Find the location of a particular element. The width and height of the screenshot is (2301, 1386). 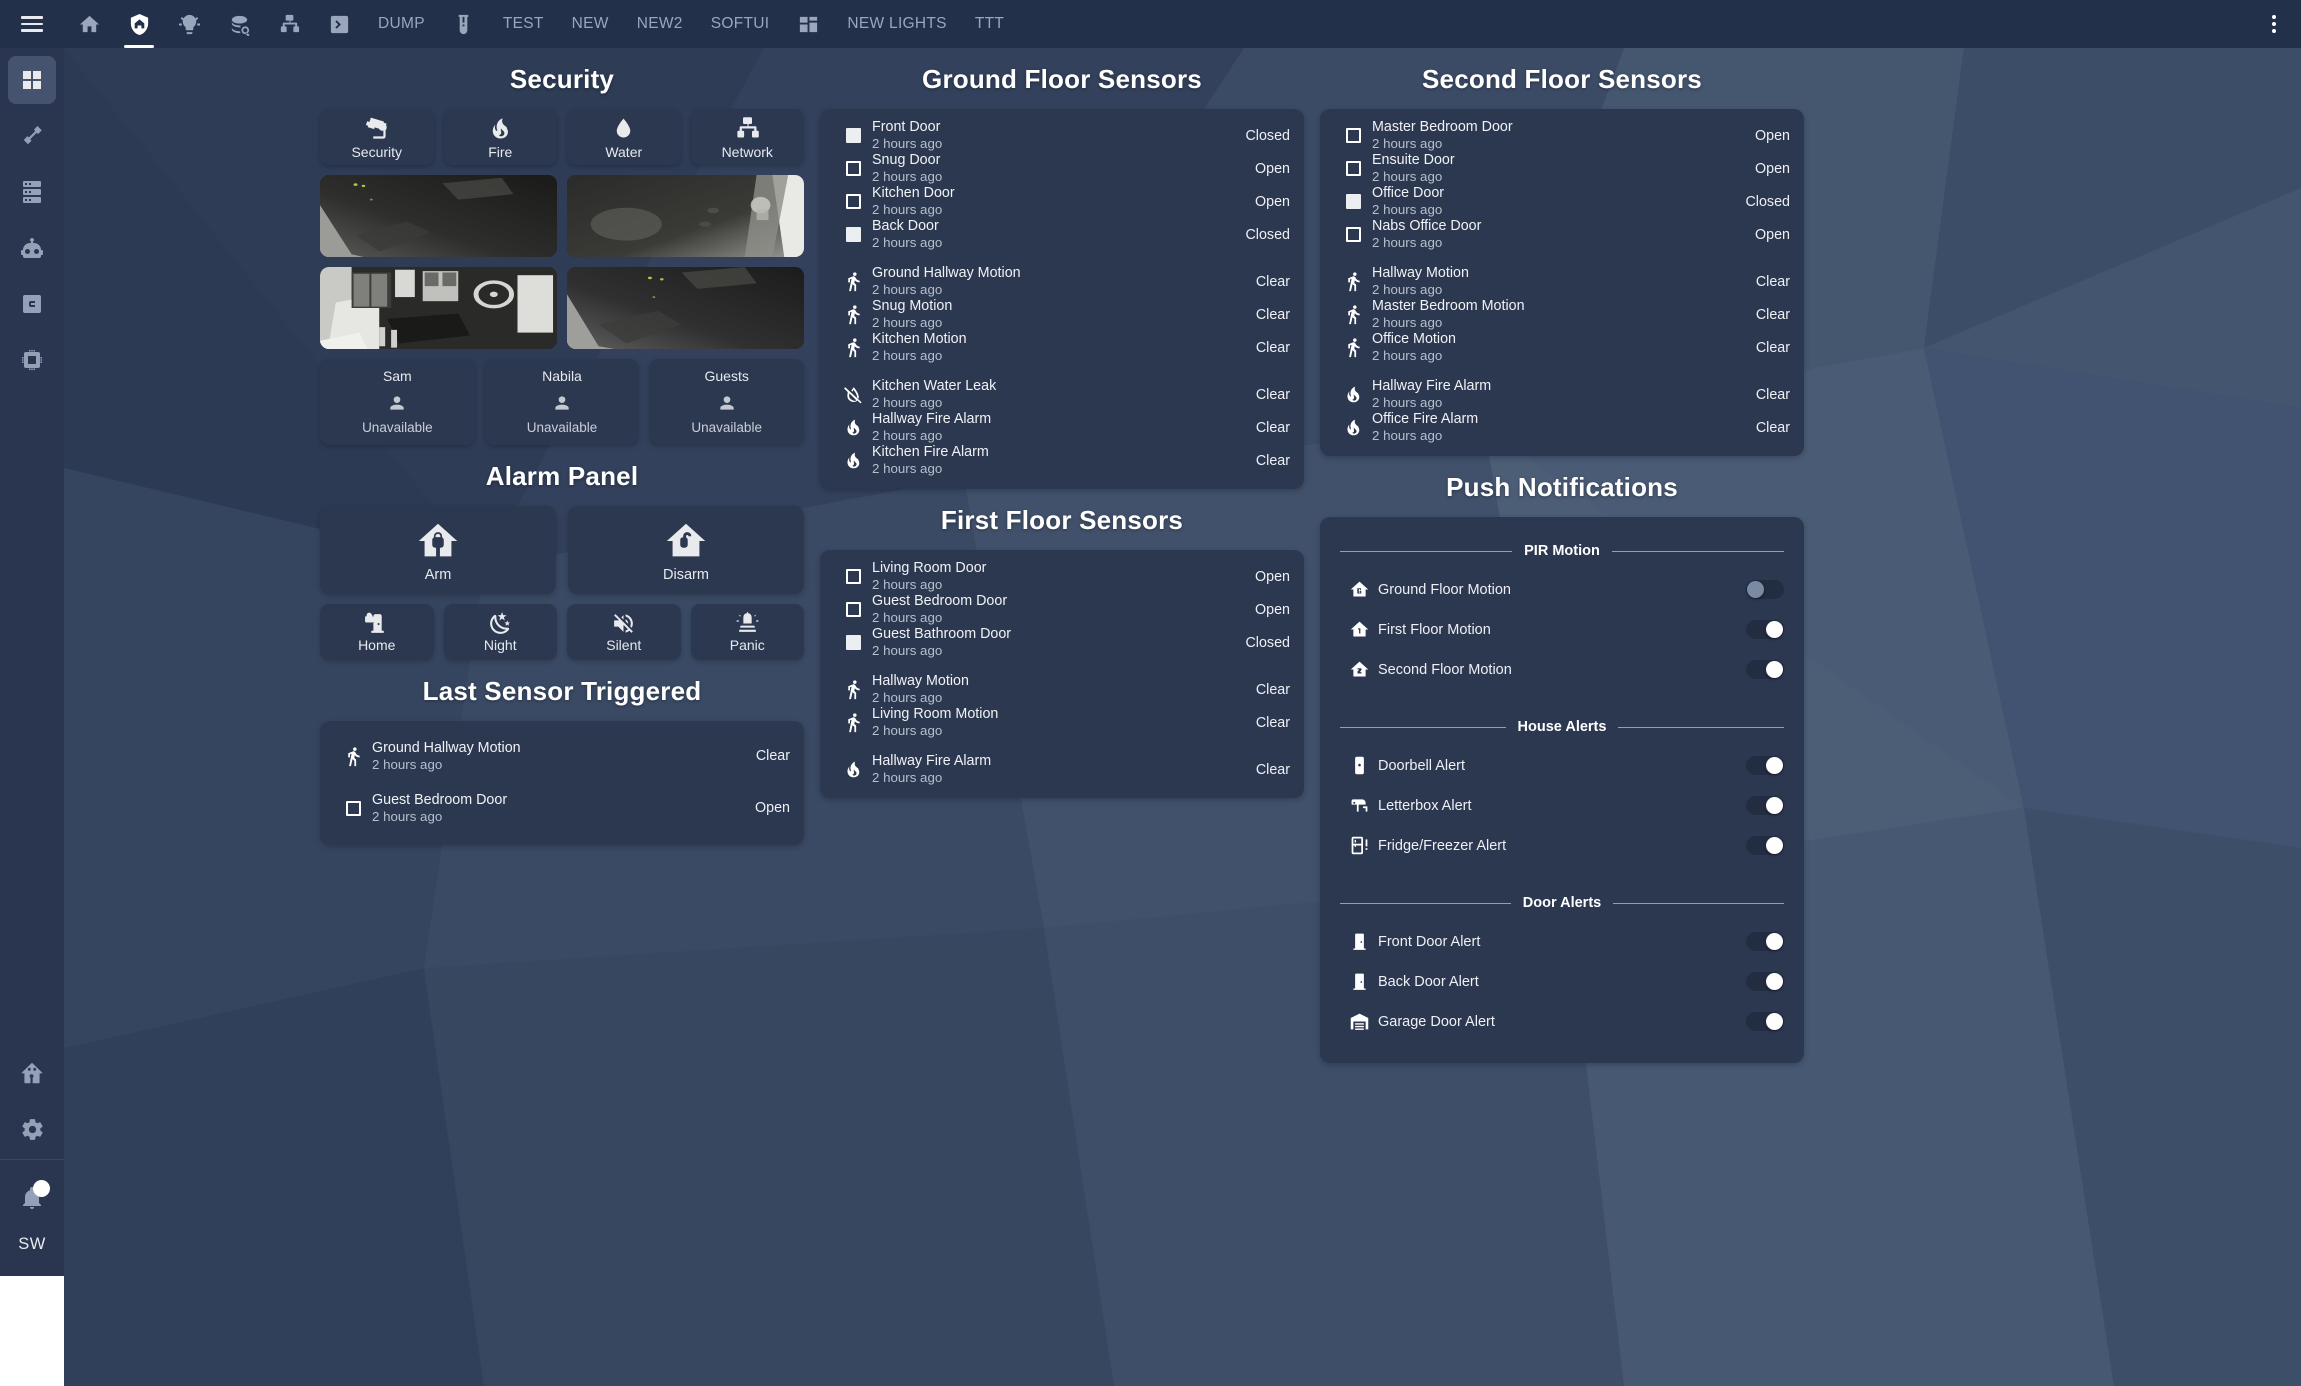

alarm-button-label: Disarm is located at coordinates (686, 574).